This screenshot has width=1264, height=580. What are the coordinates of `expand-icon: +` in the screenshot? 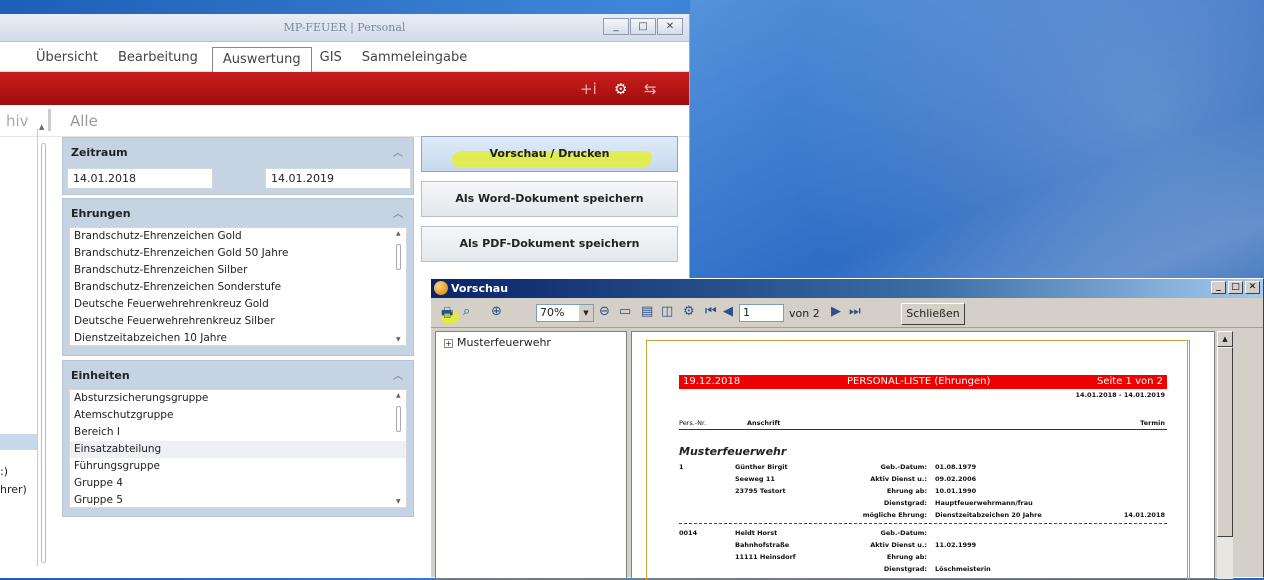 It's located at (448, 343).